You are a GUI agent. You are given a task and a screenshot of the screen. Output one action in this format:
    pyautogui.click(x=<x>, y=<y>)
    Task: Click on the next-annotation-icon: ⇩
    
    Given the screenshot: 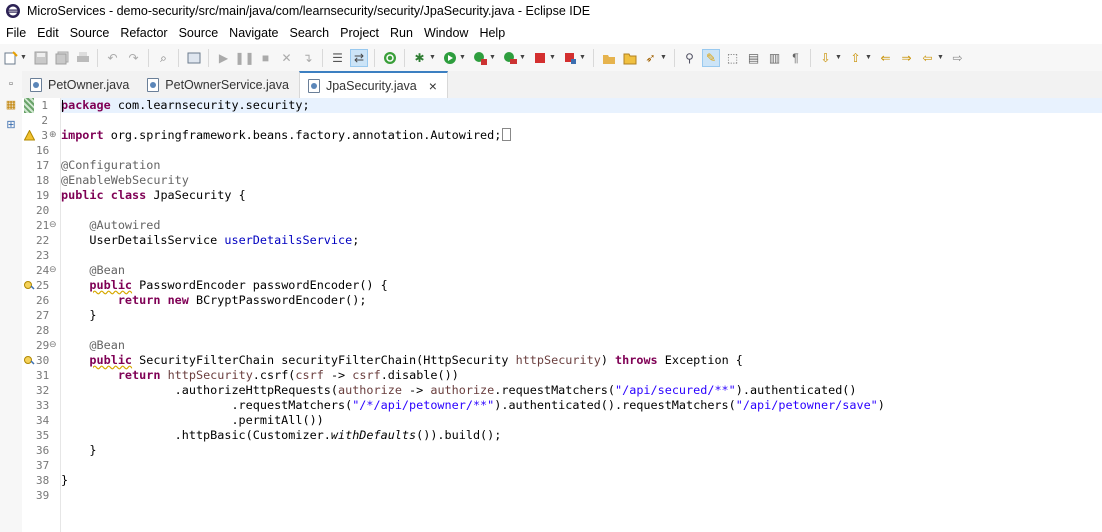 What is the action you would take?
    pyautogui.click(x=825, y=57)
    